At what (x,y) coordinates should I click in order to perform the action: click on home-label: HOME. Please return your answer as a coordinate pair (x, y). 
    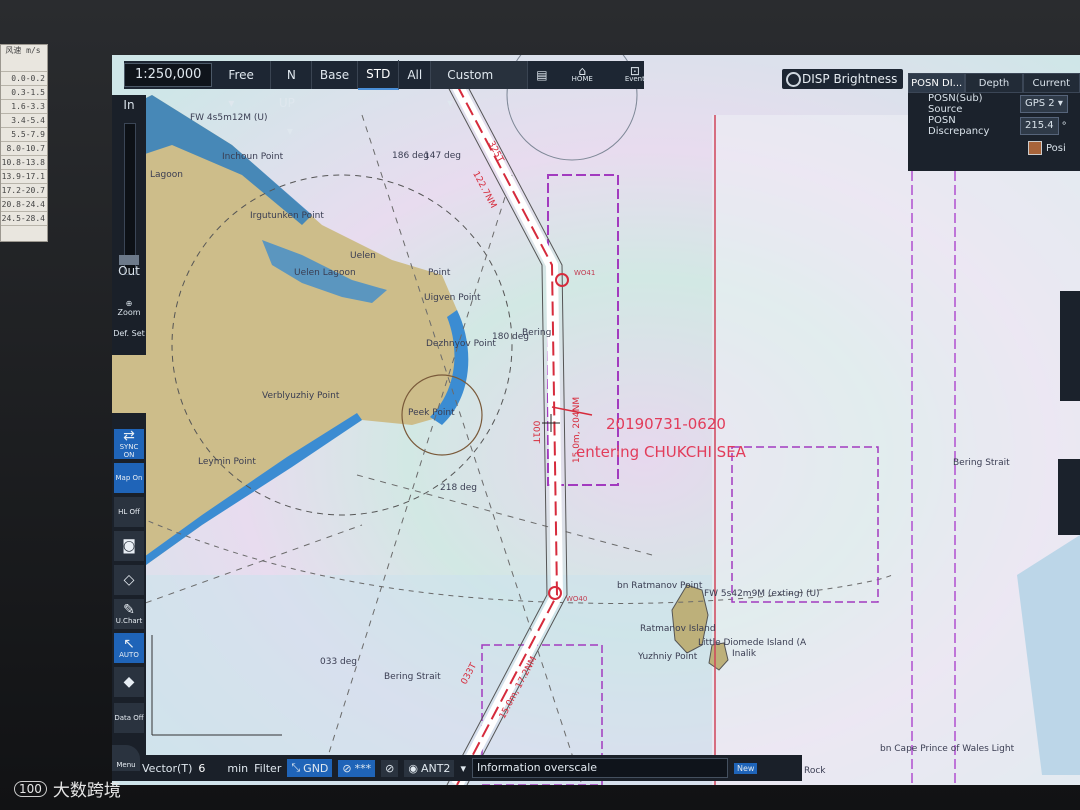
    Looking at the image, I should click on (582, 79).